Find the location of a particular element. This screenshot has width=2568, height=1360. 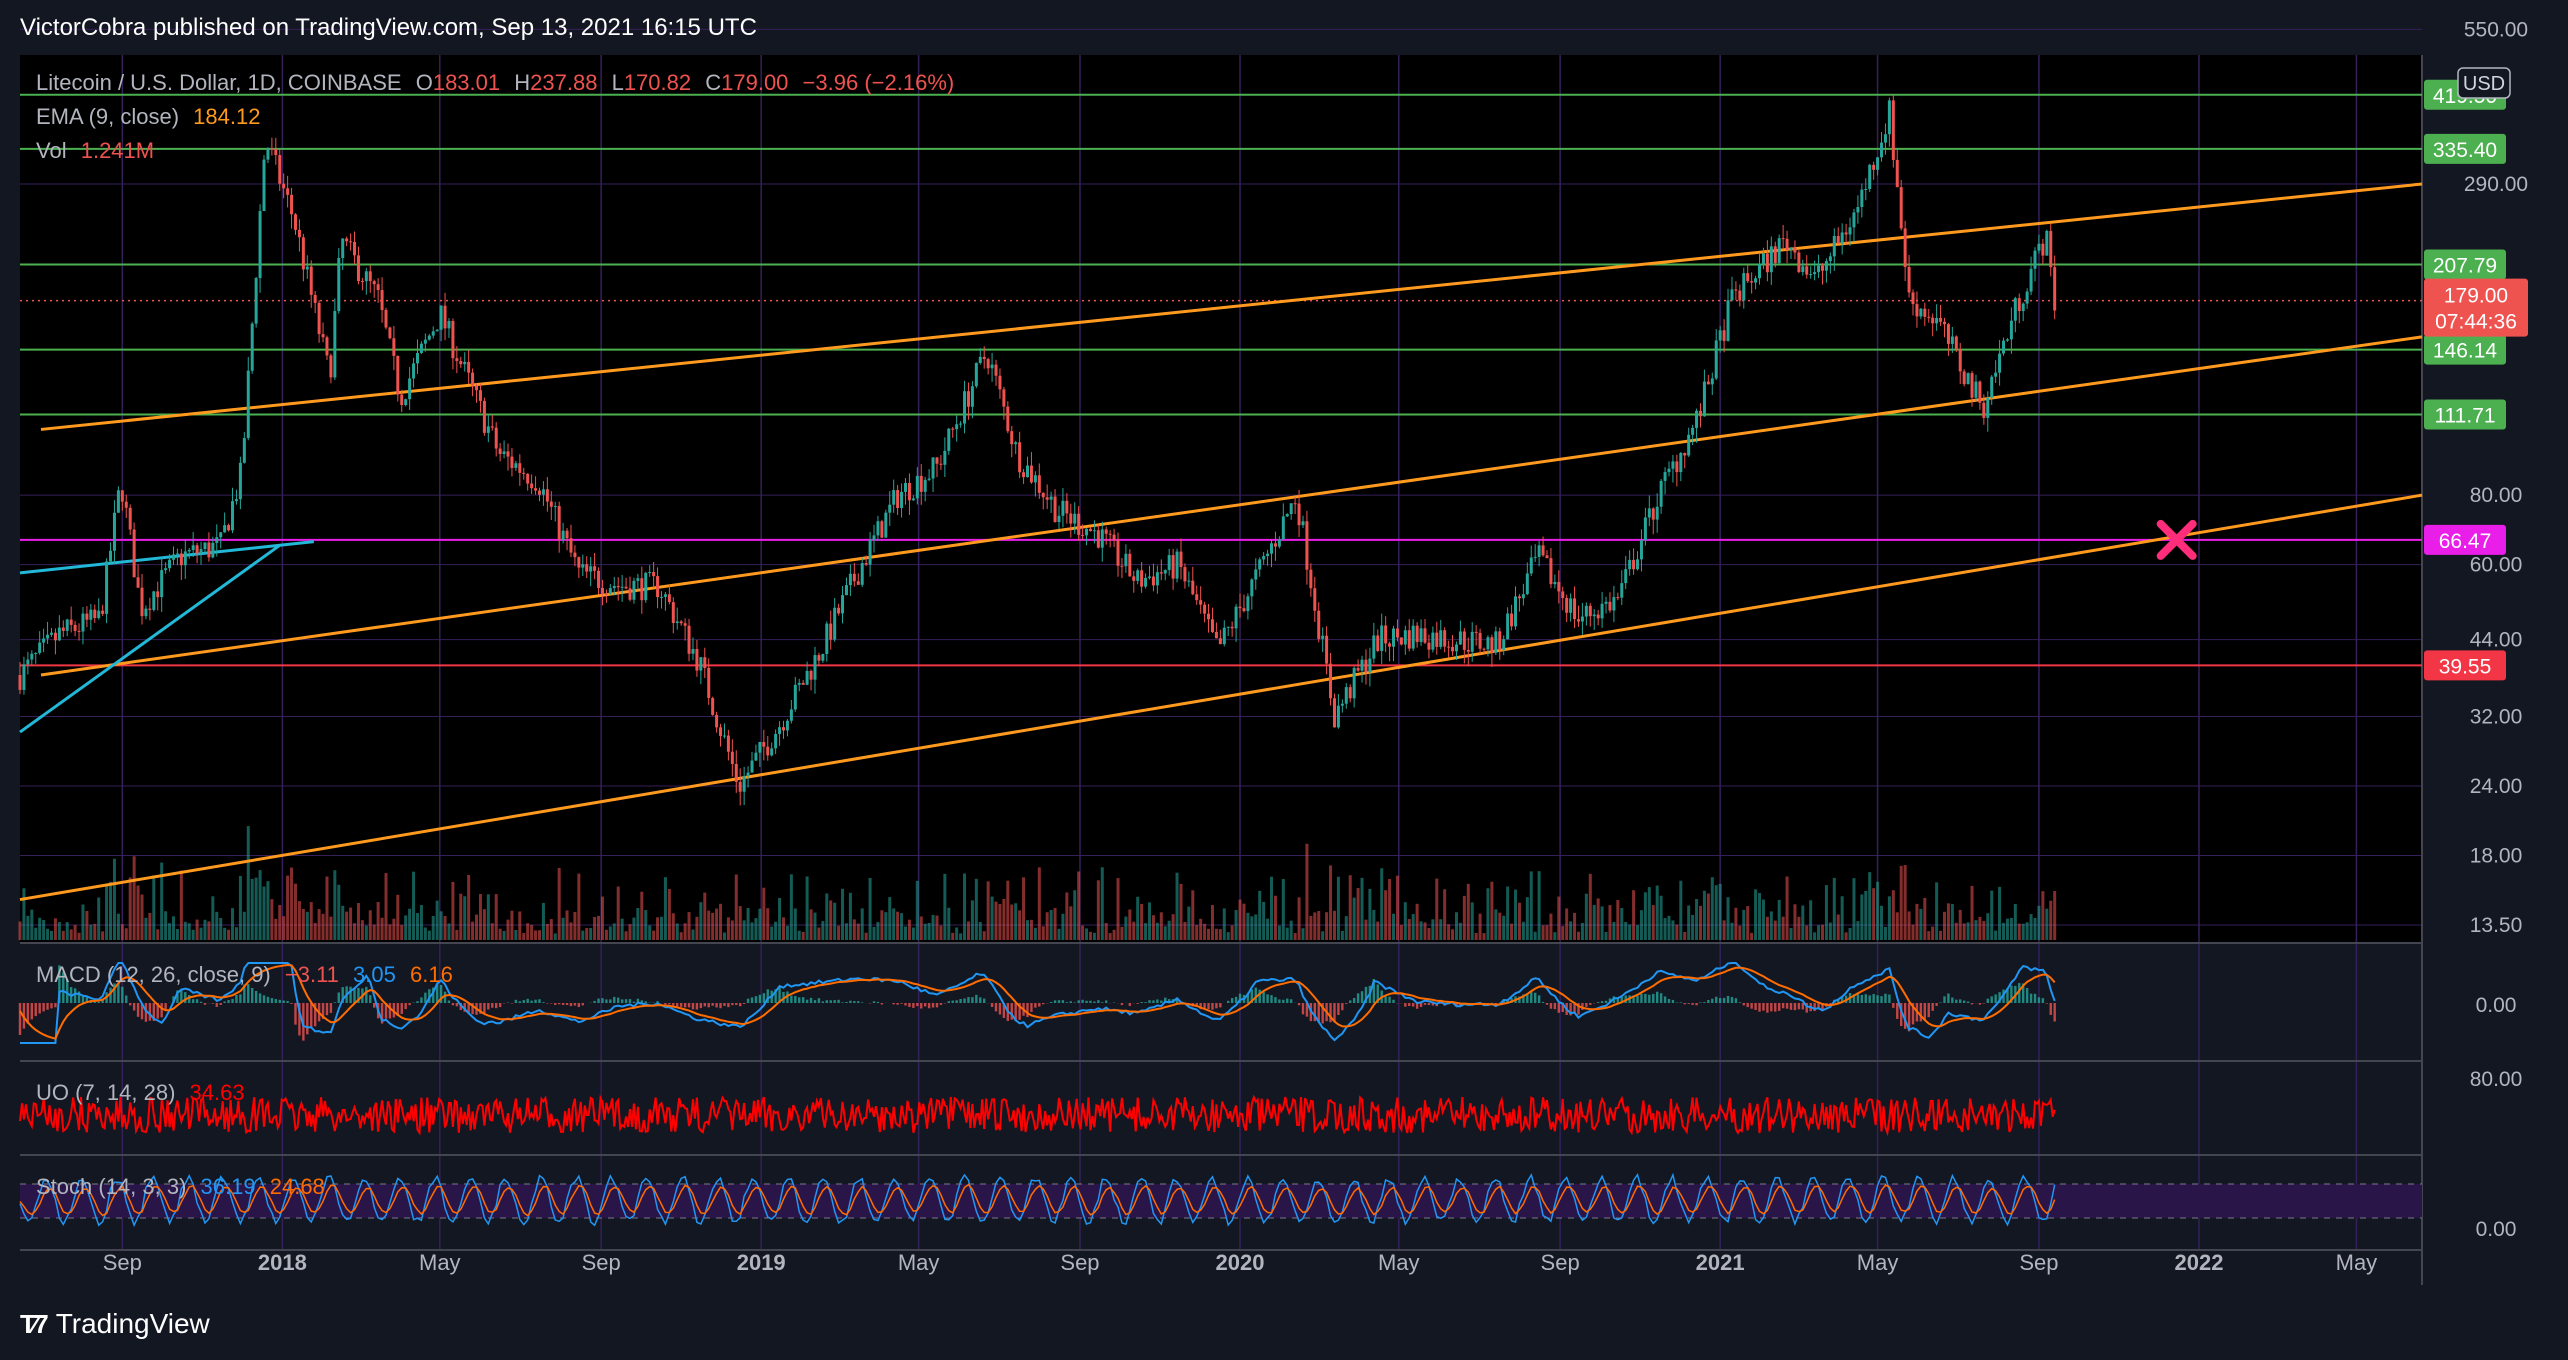

stoch-legend: Stoch (14, 3, 3) 36.19 24.68 is located at coordinates (184, 1187).